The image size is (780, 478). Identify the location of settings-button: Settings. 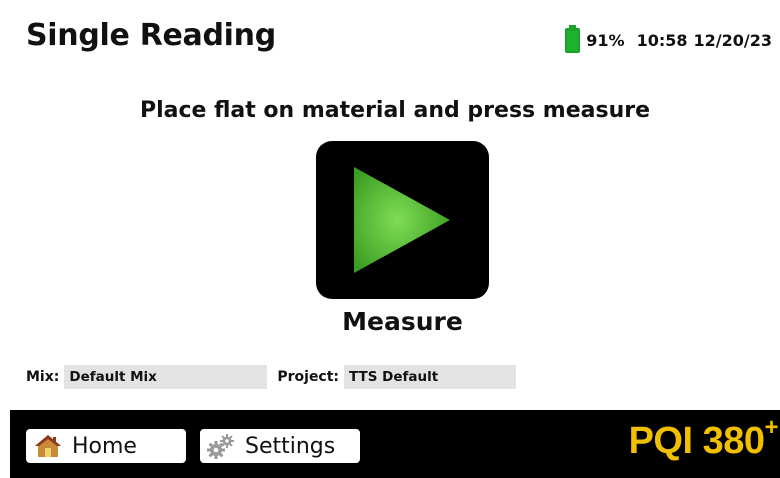
(280, 446).